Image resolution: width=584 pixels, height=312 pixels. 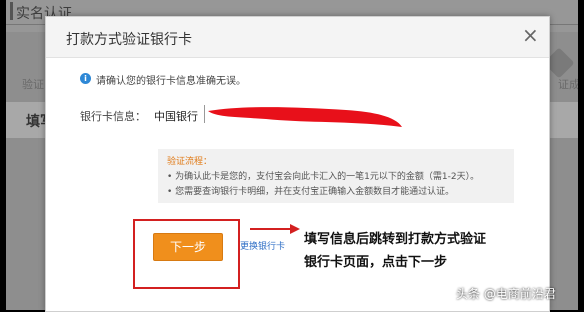 What do you see at coordinates (323, 177) in the screenshot?
I see `flow-item: • 为确认此卡是您的，支付宝会向此卡汇入的一笔1元以下的金额（需1-2天）。` at bounding box center [323, 177].